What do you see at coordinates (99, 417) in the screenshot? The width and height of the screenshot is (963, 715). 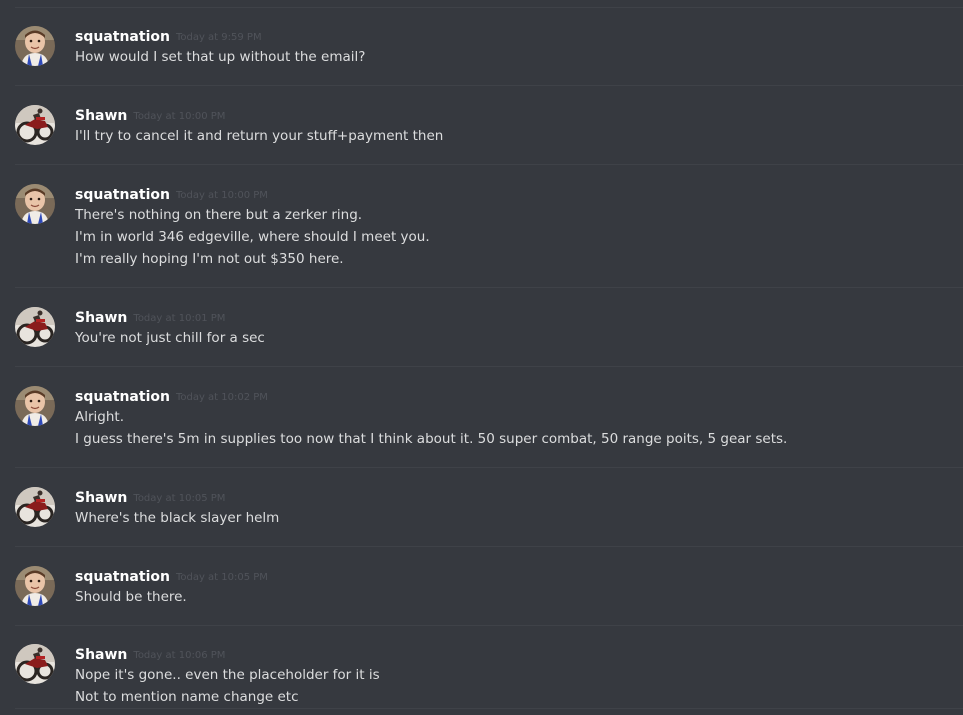 I see `message-line: Alright.` at bounding box center [99, 417].